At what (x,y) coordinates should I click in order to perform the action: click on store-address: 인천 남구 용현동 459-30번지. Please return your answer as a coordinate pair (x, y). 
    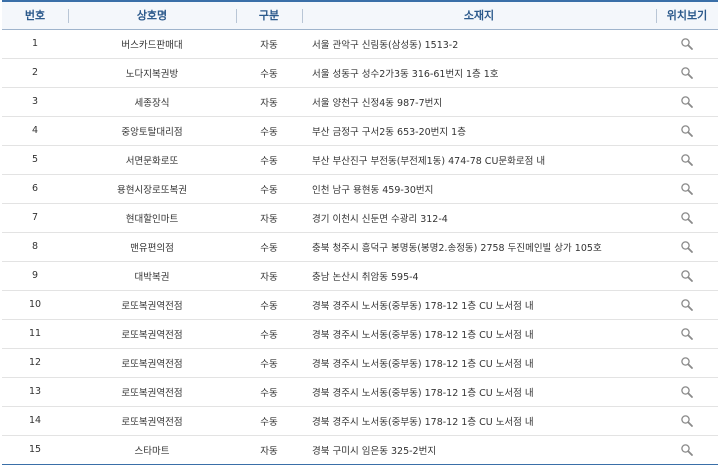
    Looking at the image, I should click on (479, 189).